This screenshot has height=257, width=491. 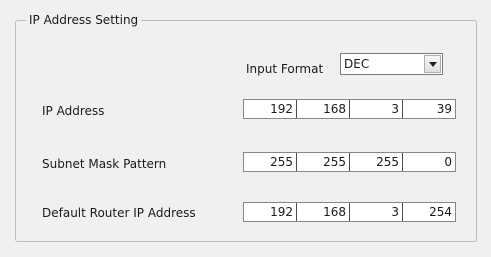 I want to click on dropdown-button, so click(x=432, y=64).